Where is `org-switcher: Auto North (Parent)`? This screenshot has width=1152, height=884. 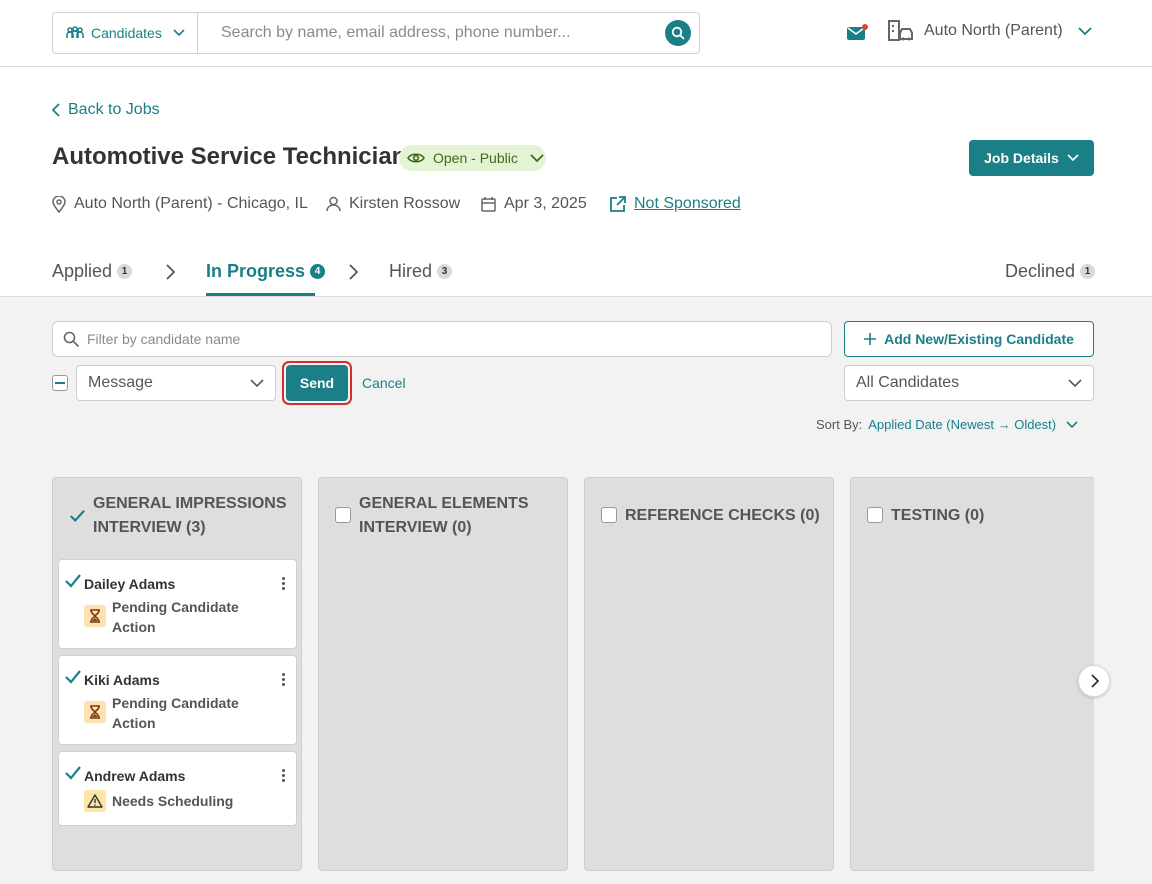
org-switcher: Auto North (Parent) is located at coordinates (990, 31).